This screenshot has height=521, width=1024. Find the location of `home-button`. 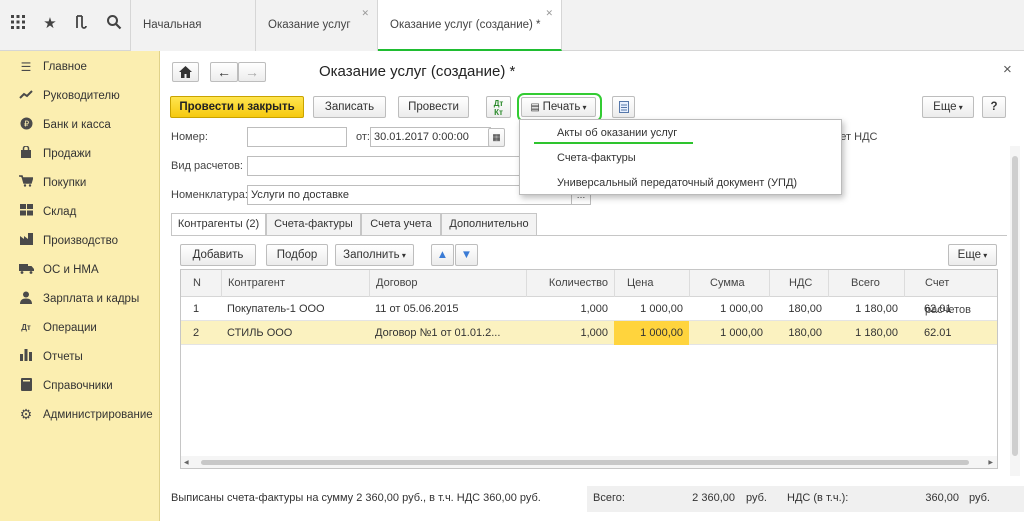

home-button is located at coordinates (185, 72).